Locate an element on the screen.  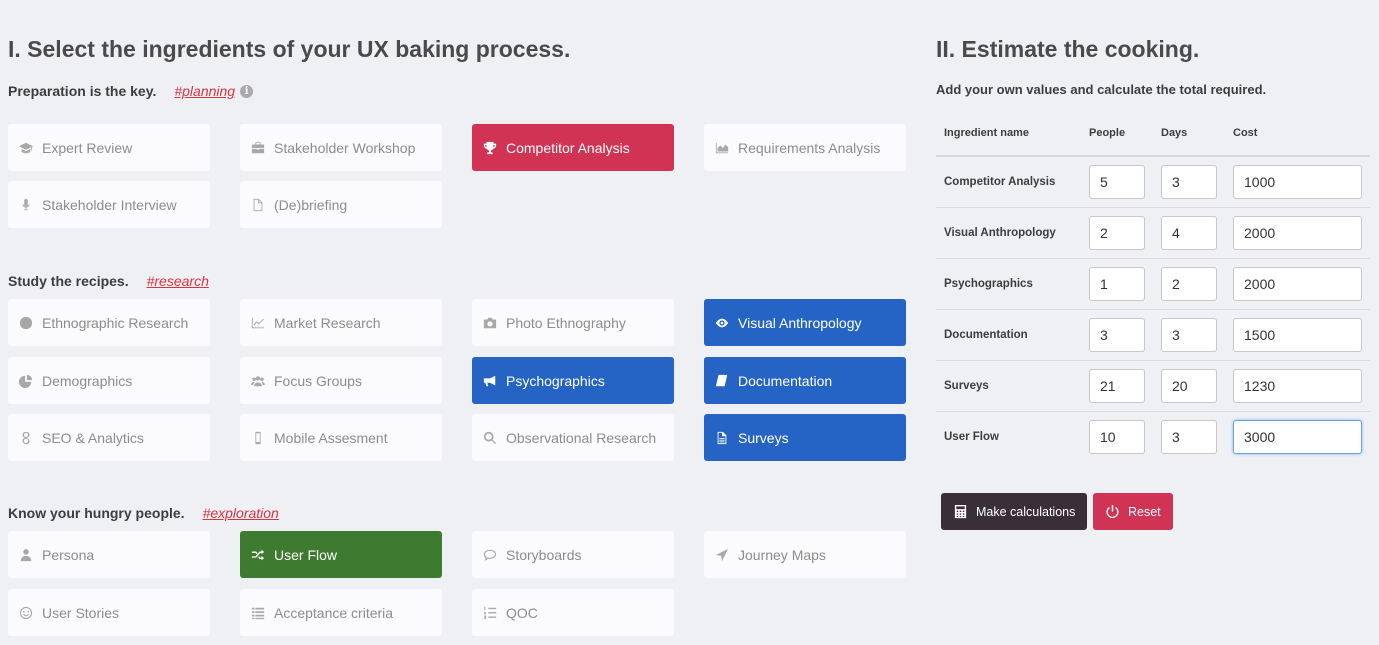
column-header-ingredient: Ingredient name is located at coordinates (1008, 133).